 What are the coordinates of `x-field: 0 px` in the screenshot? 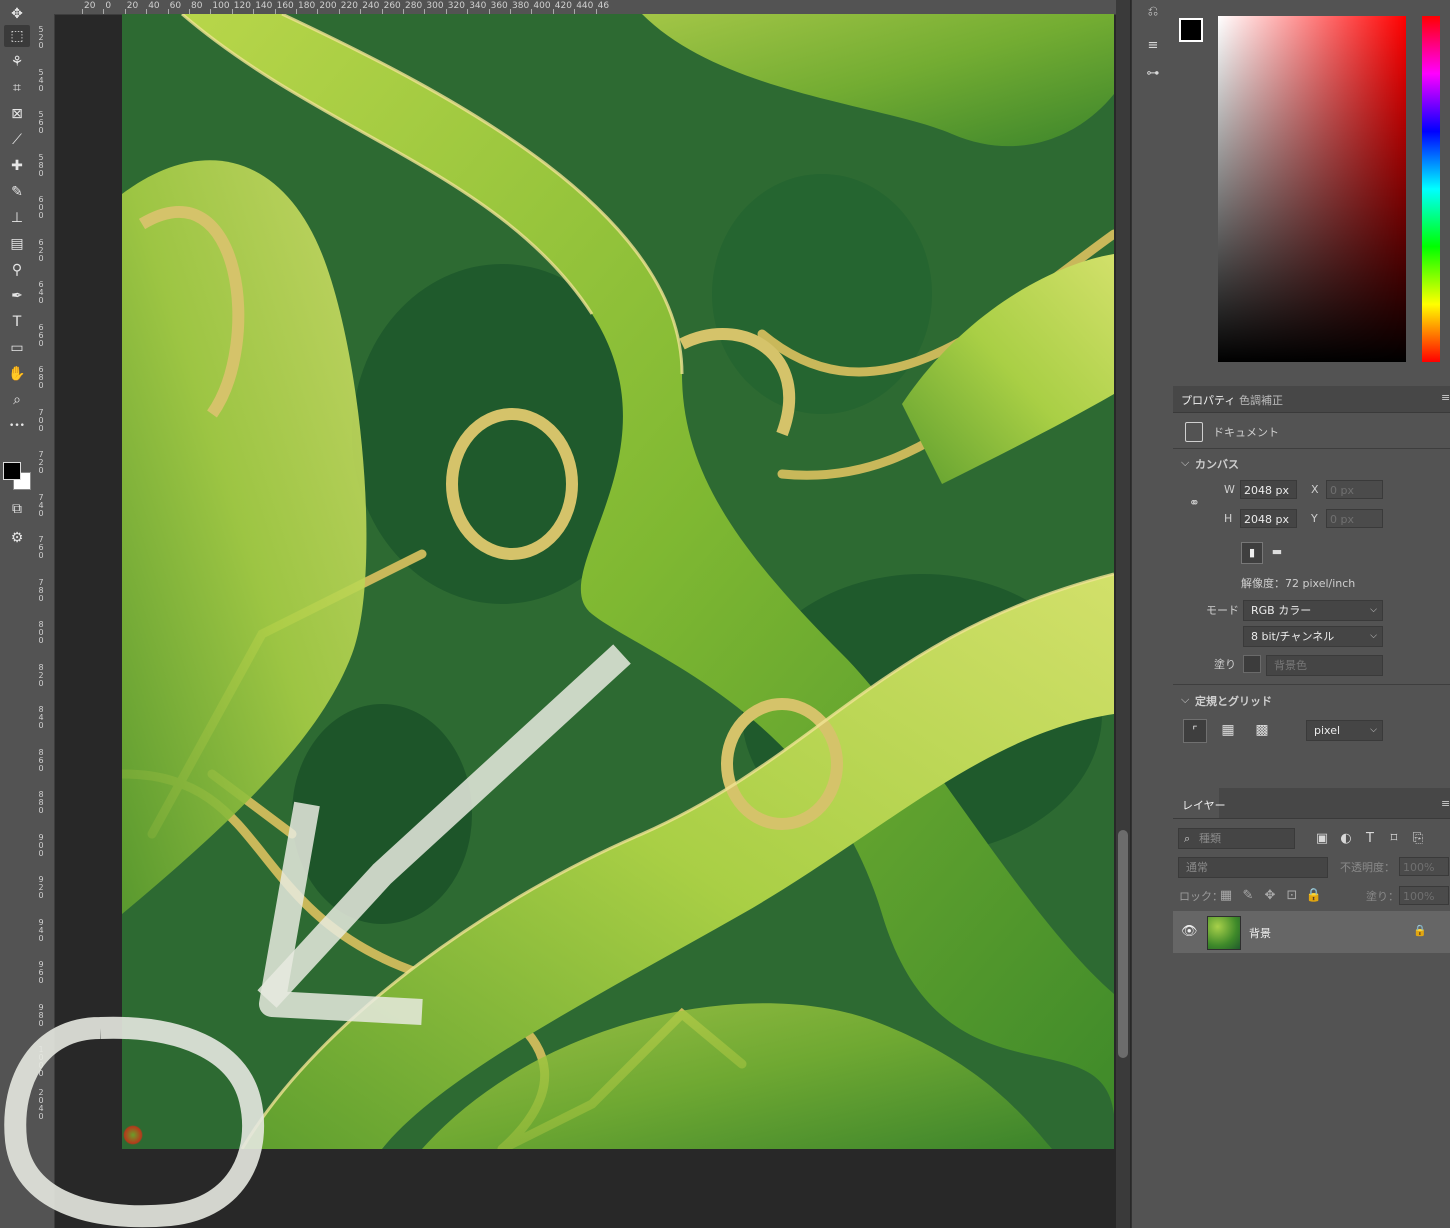 It's located at (1354, 489).